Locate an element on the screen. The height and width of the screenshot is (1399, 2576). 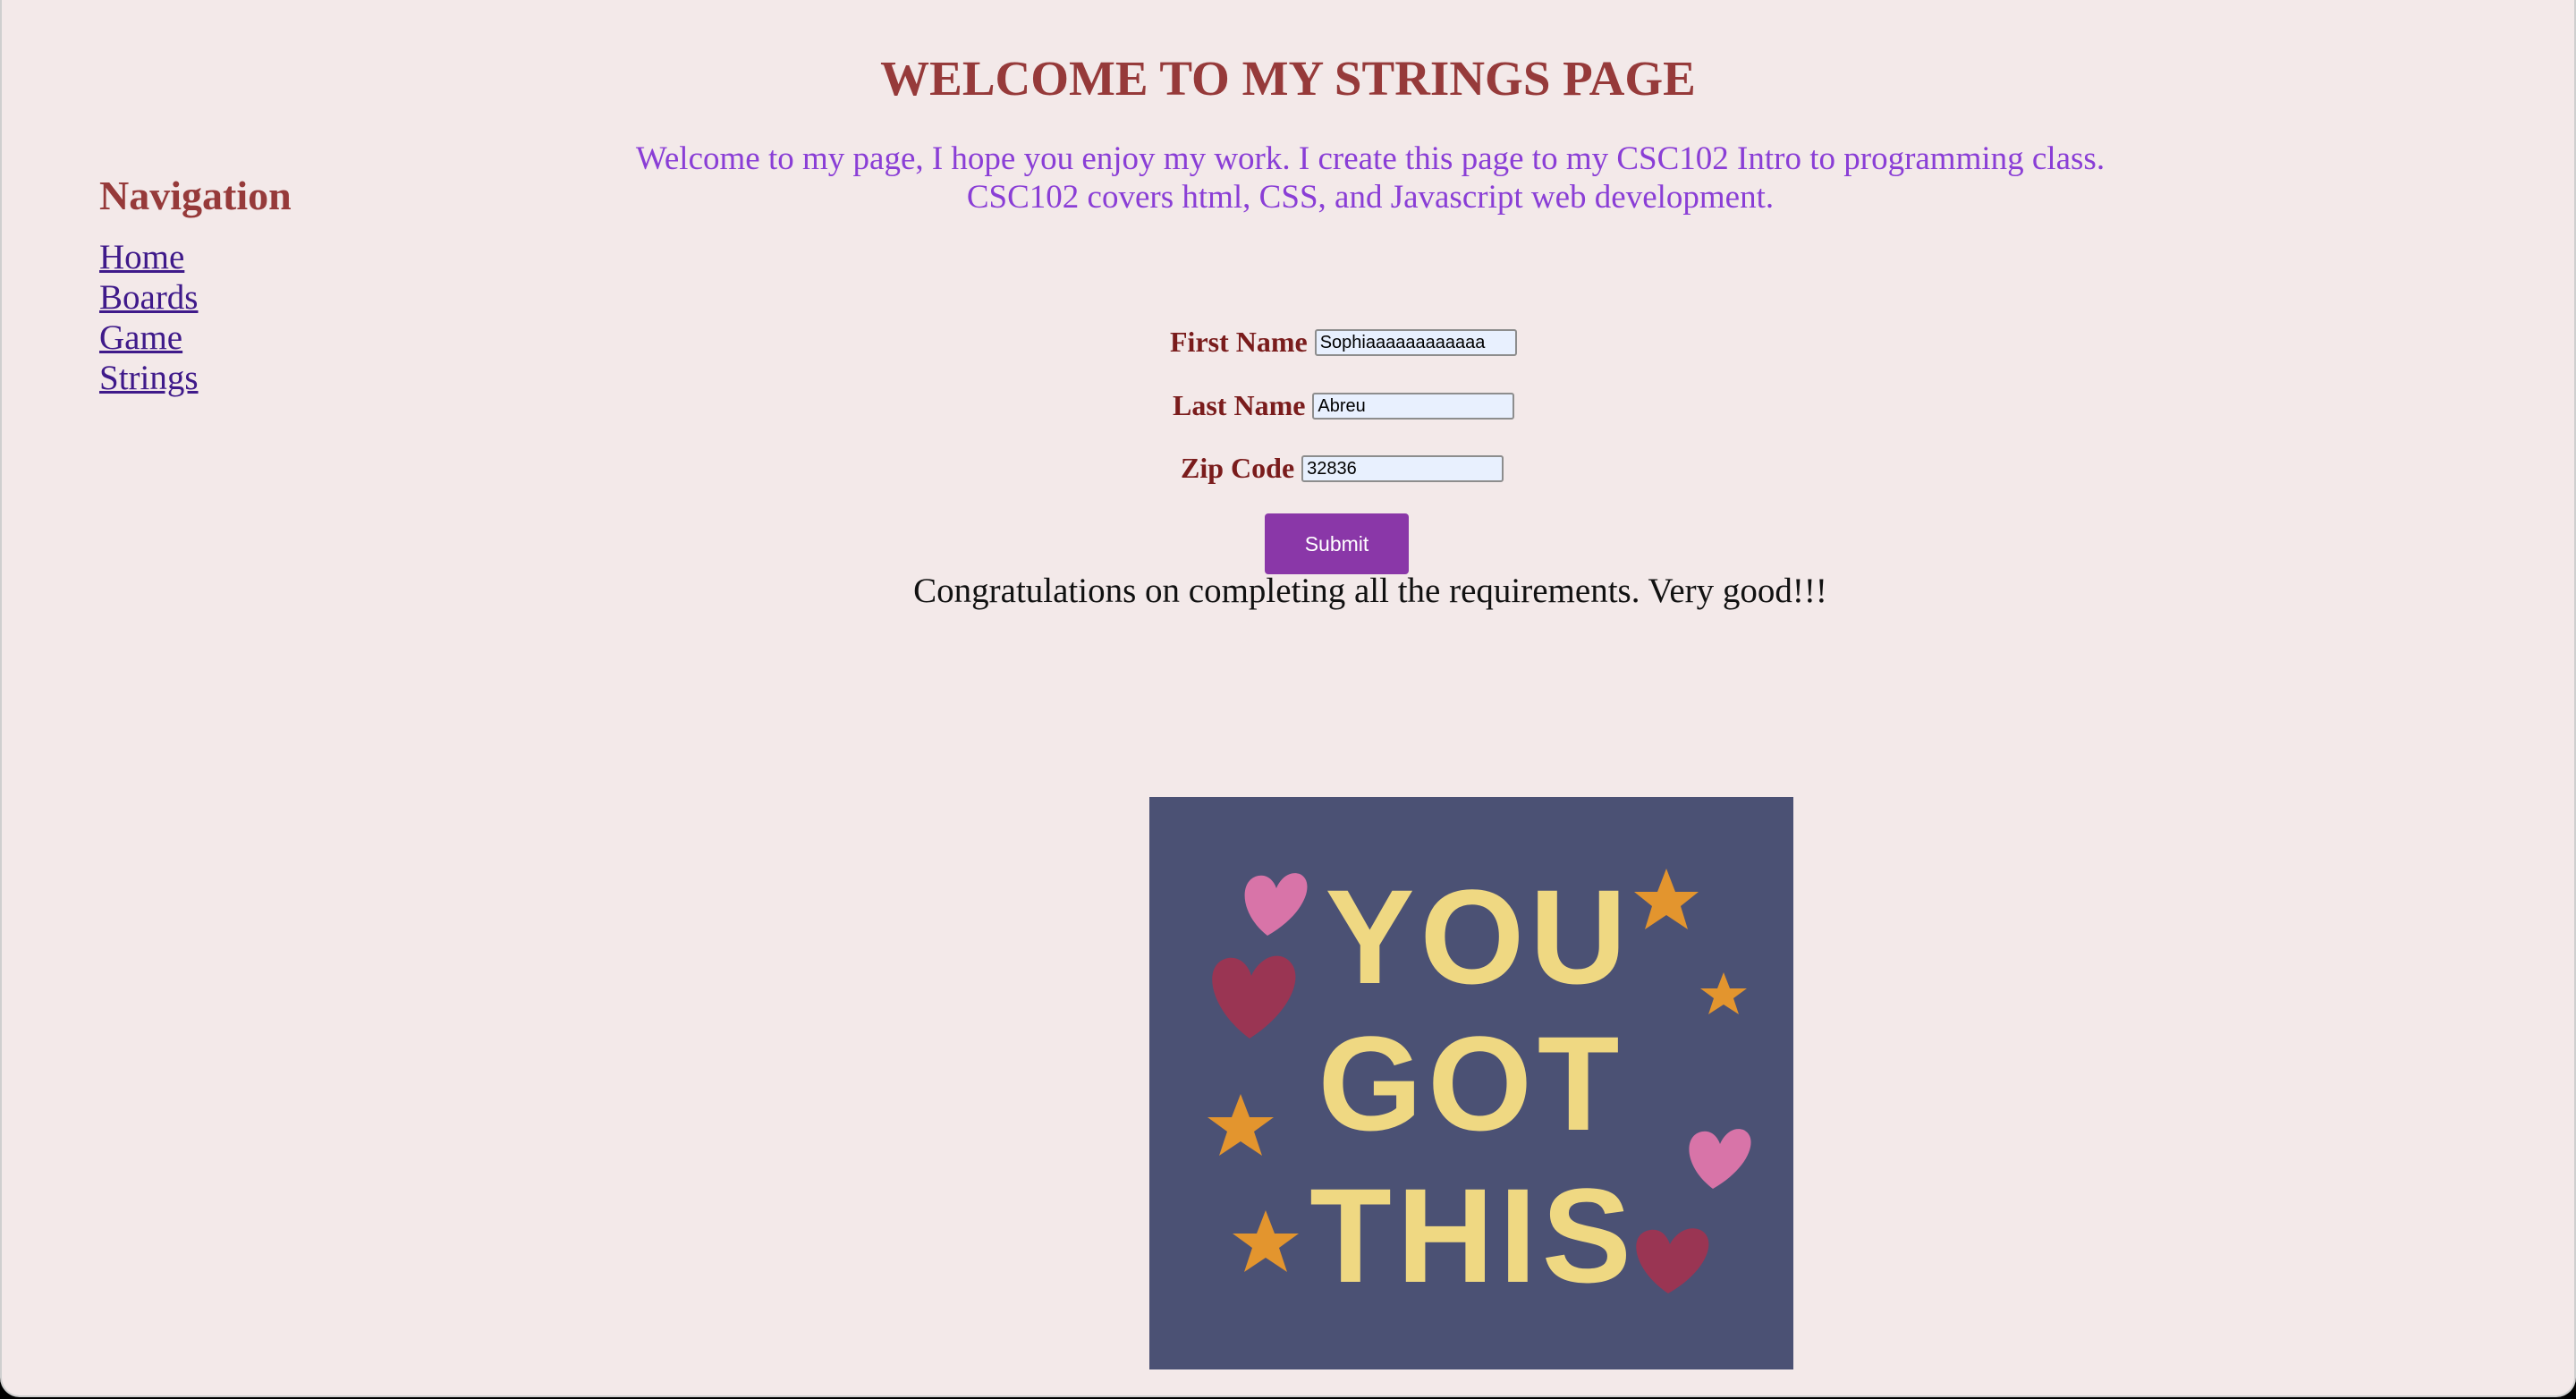
nav-link-strings: Strings is located at coordinates (195, 378).